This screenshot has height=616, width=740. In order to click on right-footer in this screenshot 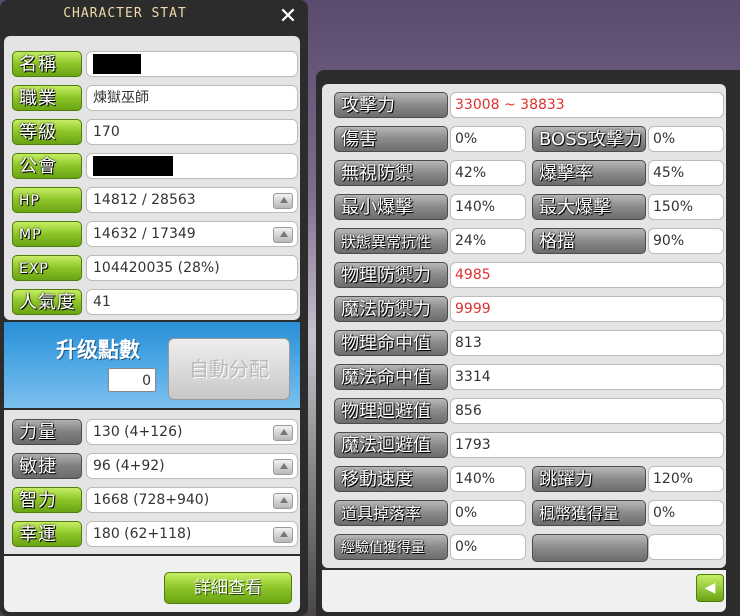, I will do `click(524, 591)`.